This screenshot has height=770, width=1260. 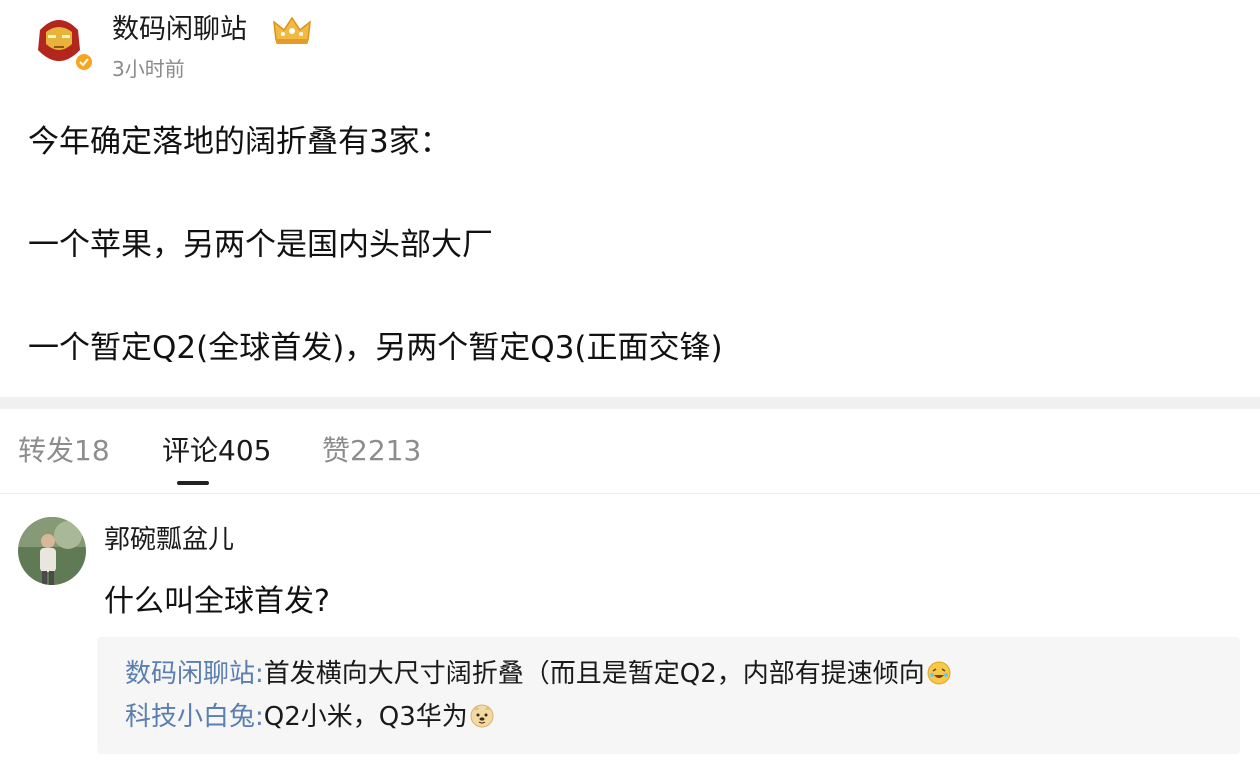 I want to click on reply-author: 数码闲聊站:, so click(x=194, y=674).